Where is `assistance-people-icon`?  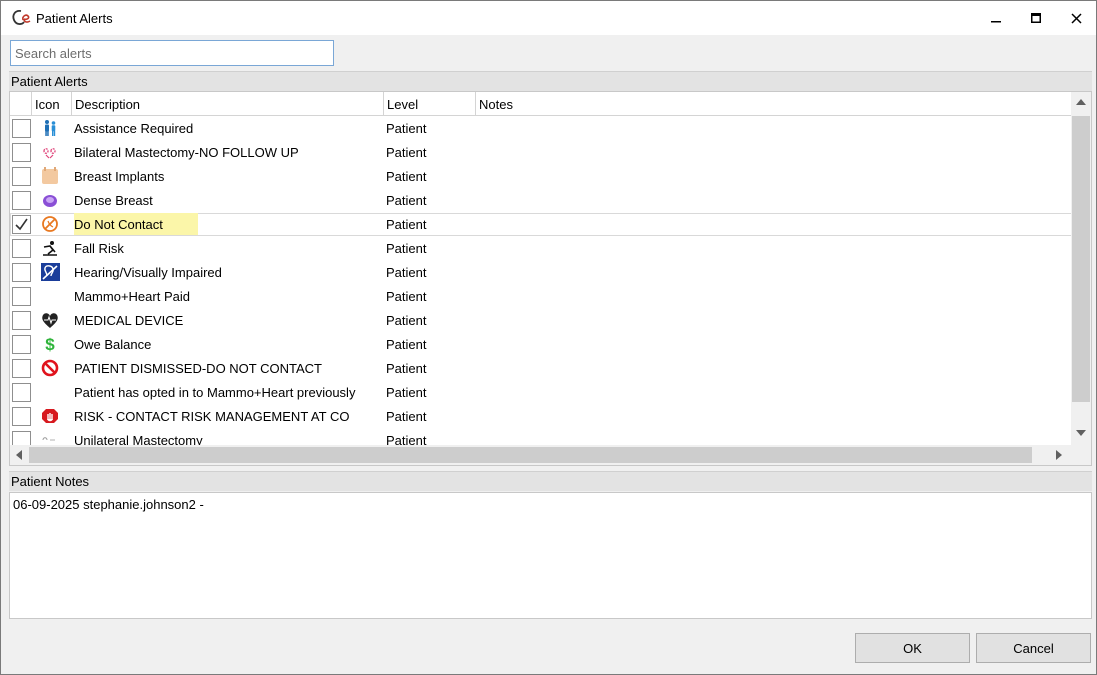
assistance-people-icon is located at coordinates (50, 128).